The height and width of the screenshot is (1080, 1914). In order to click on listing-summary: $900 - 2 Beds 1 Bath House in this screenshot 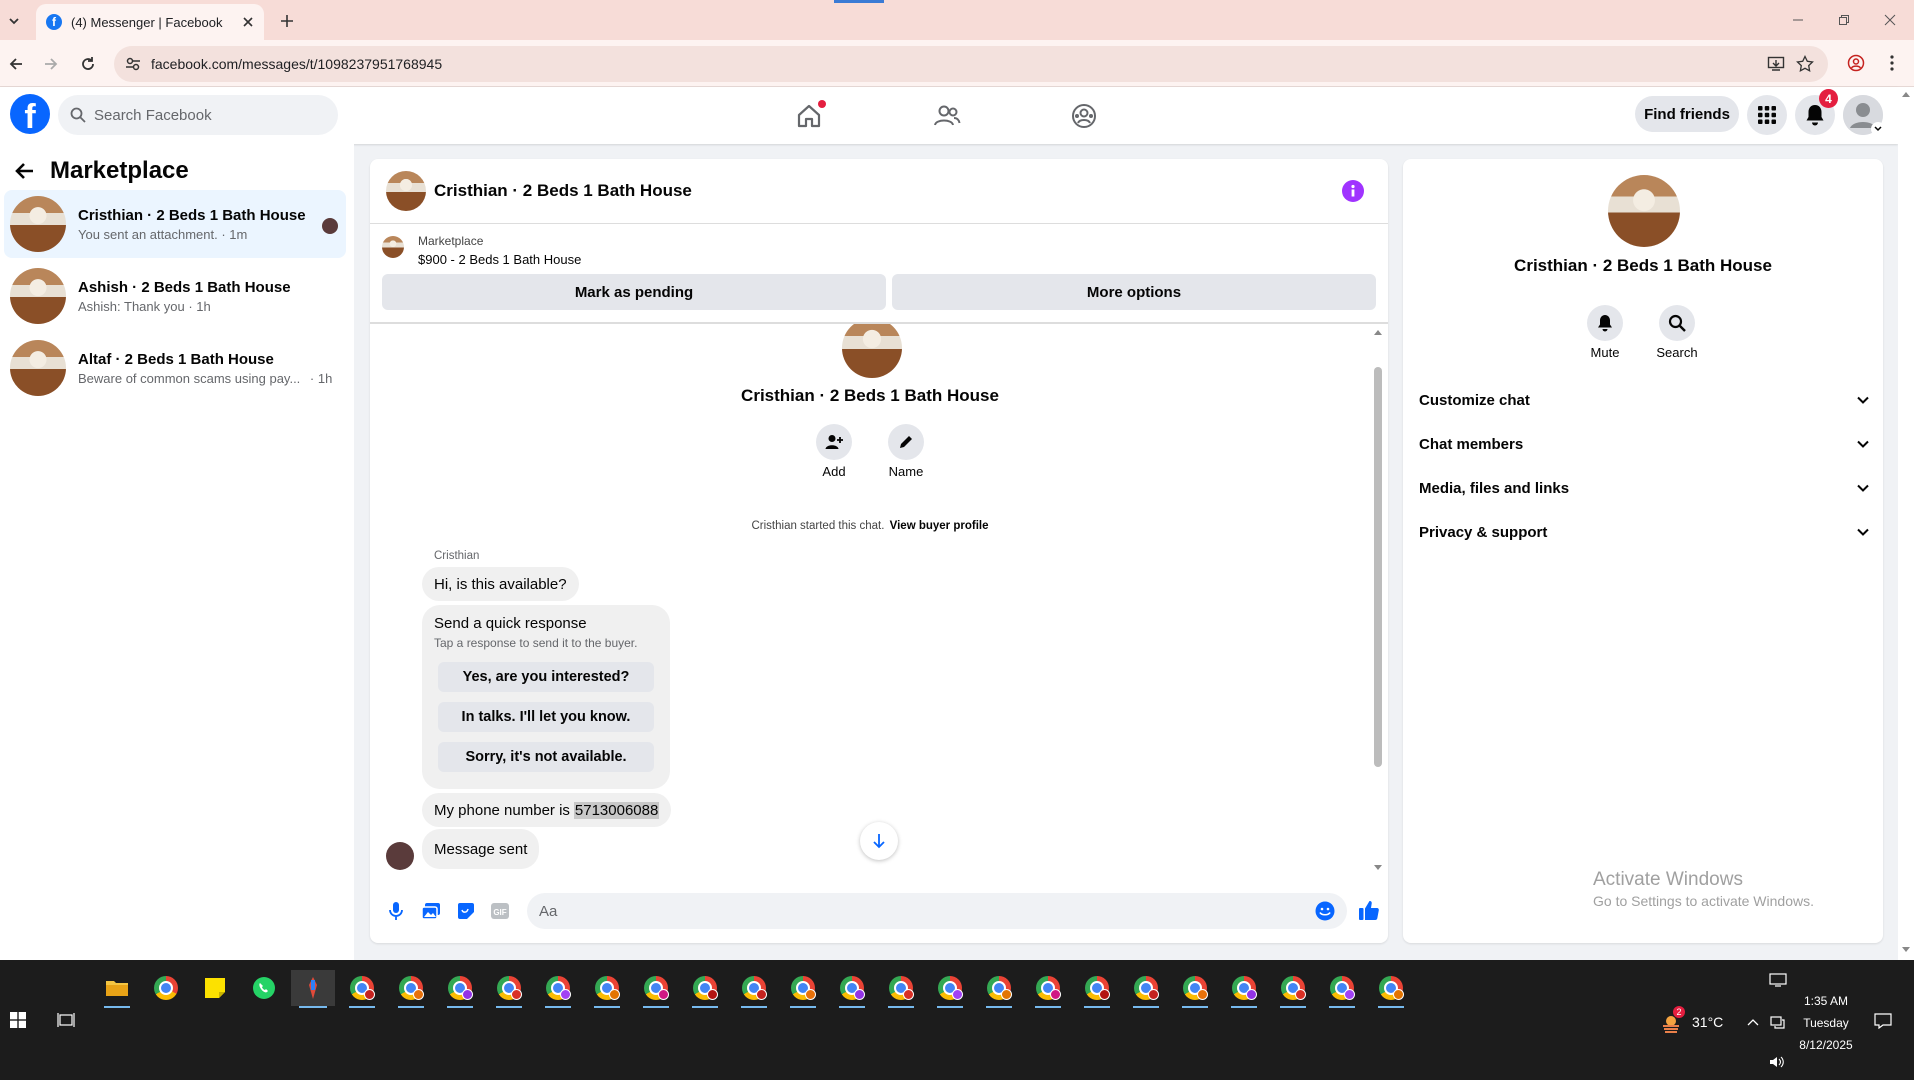, I will do `click(499, 259)`.